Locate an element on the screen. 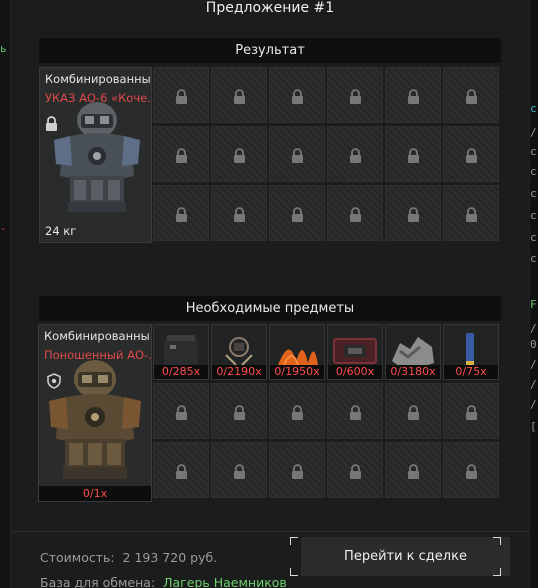 The height and width of the screenshot is (588, 538). background-panel-left: ь - is located at coordinates (5, 294).